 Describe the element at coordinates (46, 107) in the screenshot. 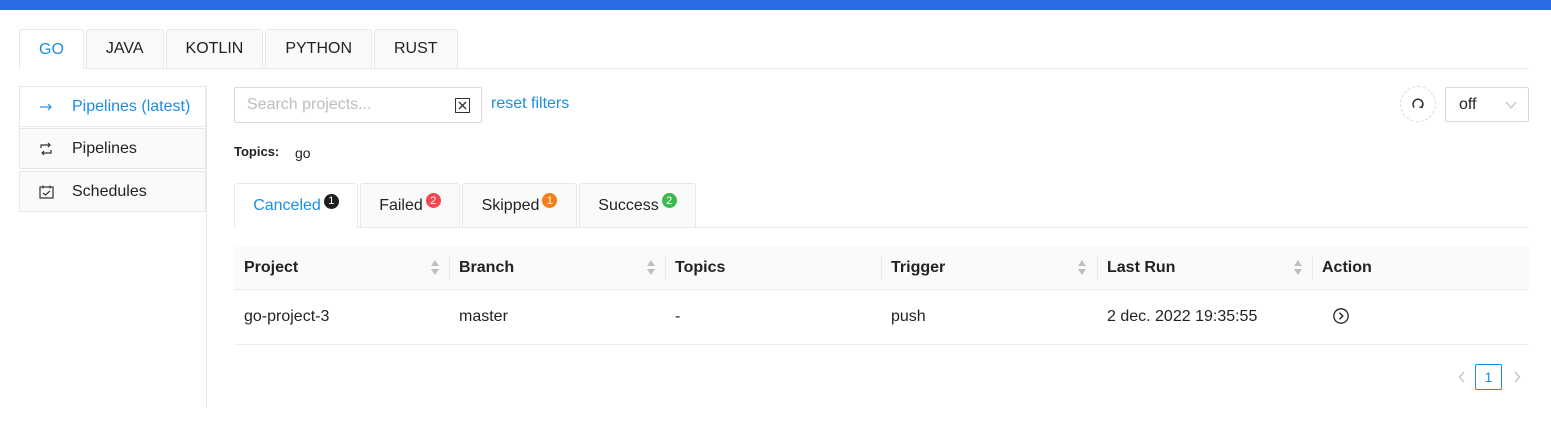

I see `arrow-right-icon` at that location.